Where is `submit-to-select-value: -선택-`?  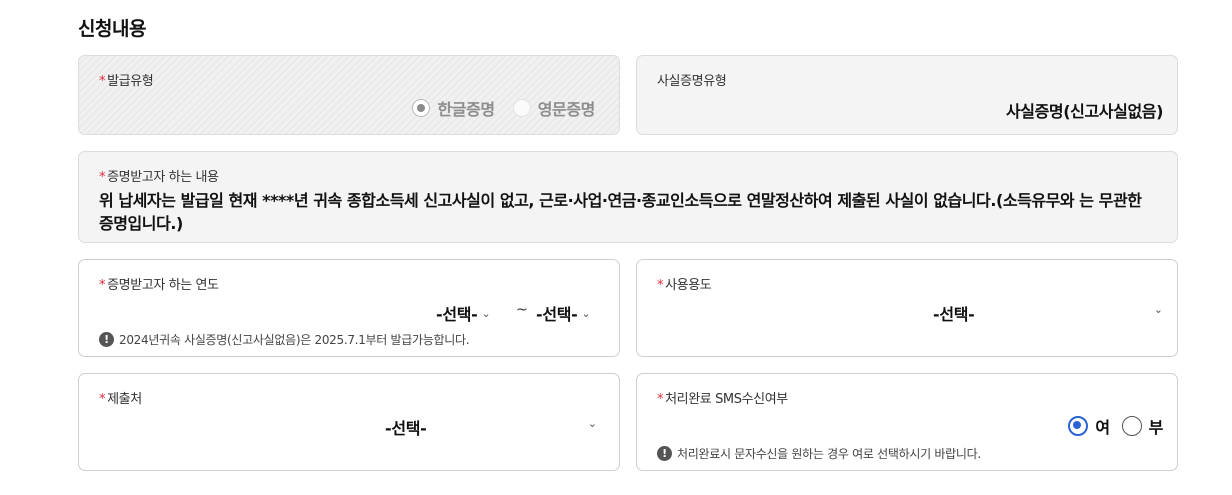 submit-to-select-value: -선택- is located at coordinates (406, 428).